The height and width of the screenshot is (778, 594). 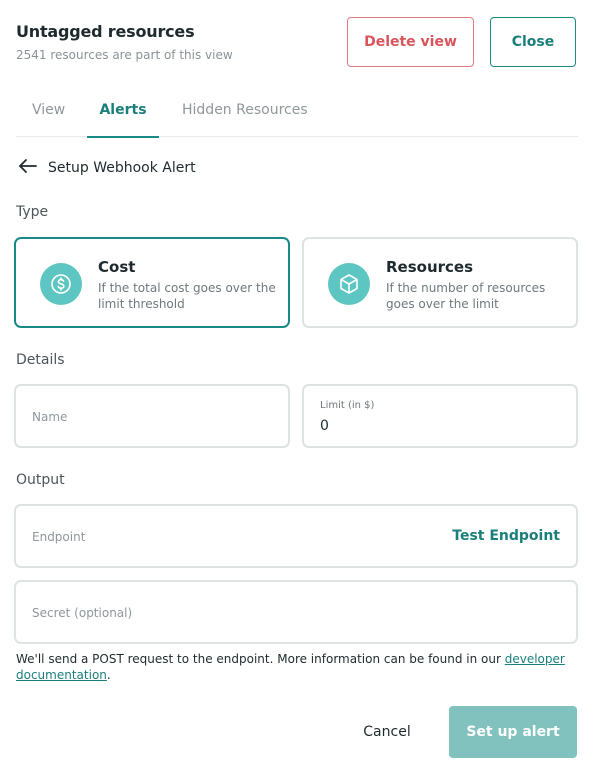 I want to click on set-up-alert-button: Set up alert, so click(x=513, y=732).